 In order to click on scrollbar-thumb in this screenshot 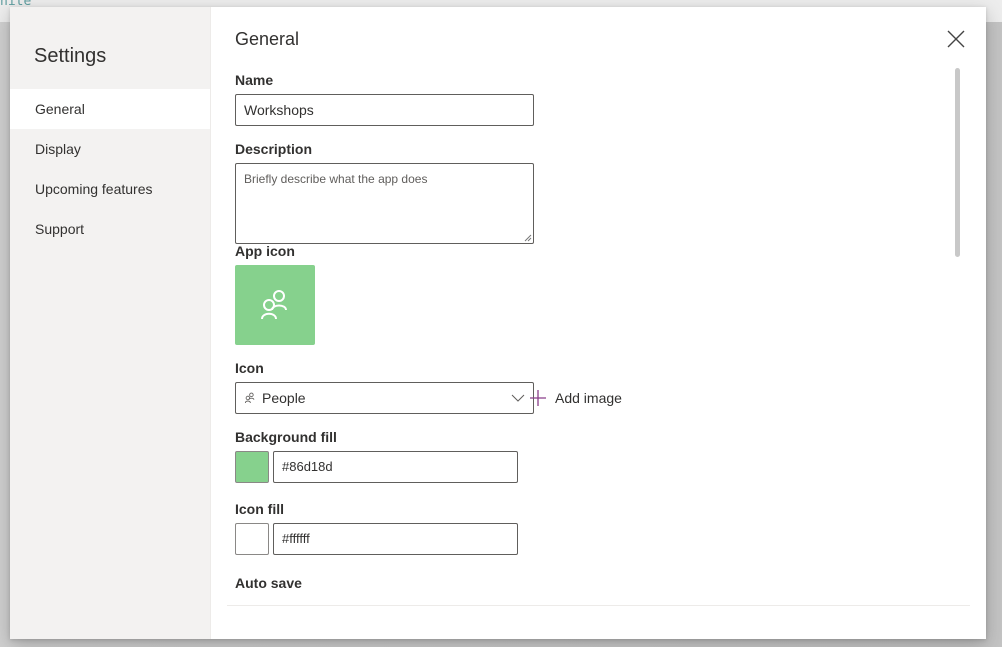, I will do `click(957, 162)`.